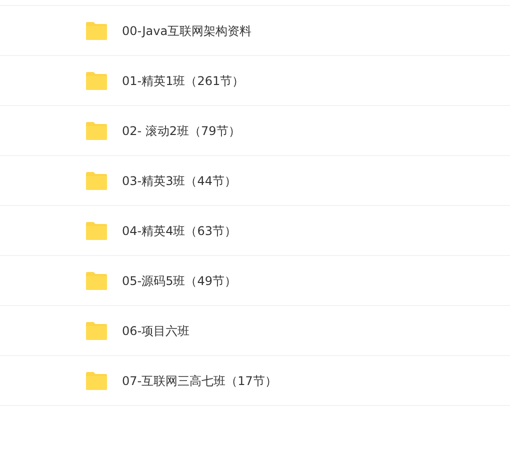  Describe the element at coordinates (181, 131) in the screenshot. I see `folder-name: 02- 滚动2班（79节）` at that location.